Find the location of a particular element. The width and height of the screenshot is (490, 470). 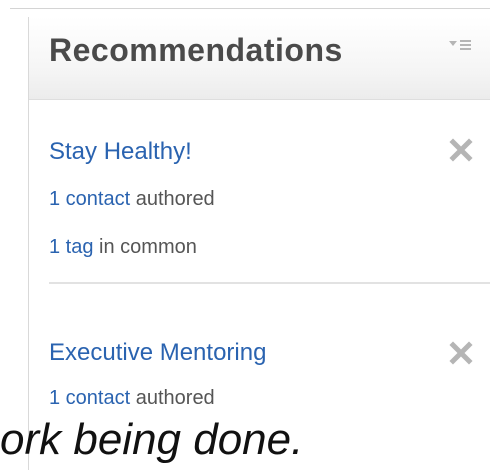

overlay-caption: ork being done. is located at coordinates (152, 439).